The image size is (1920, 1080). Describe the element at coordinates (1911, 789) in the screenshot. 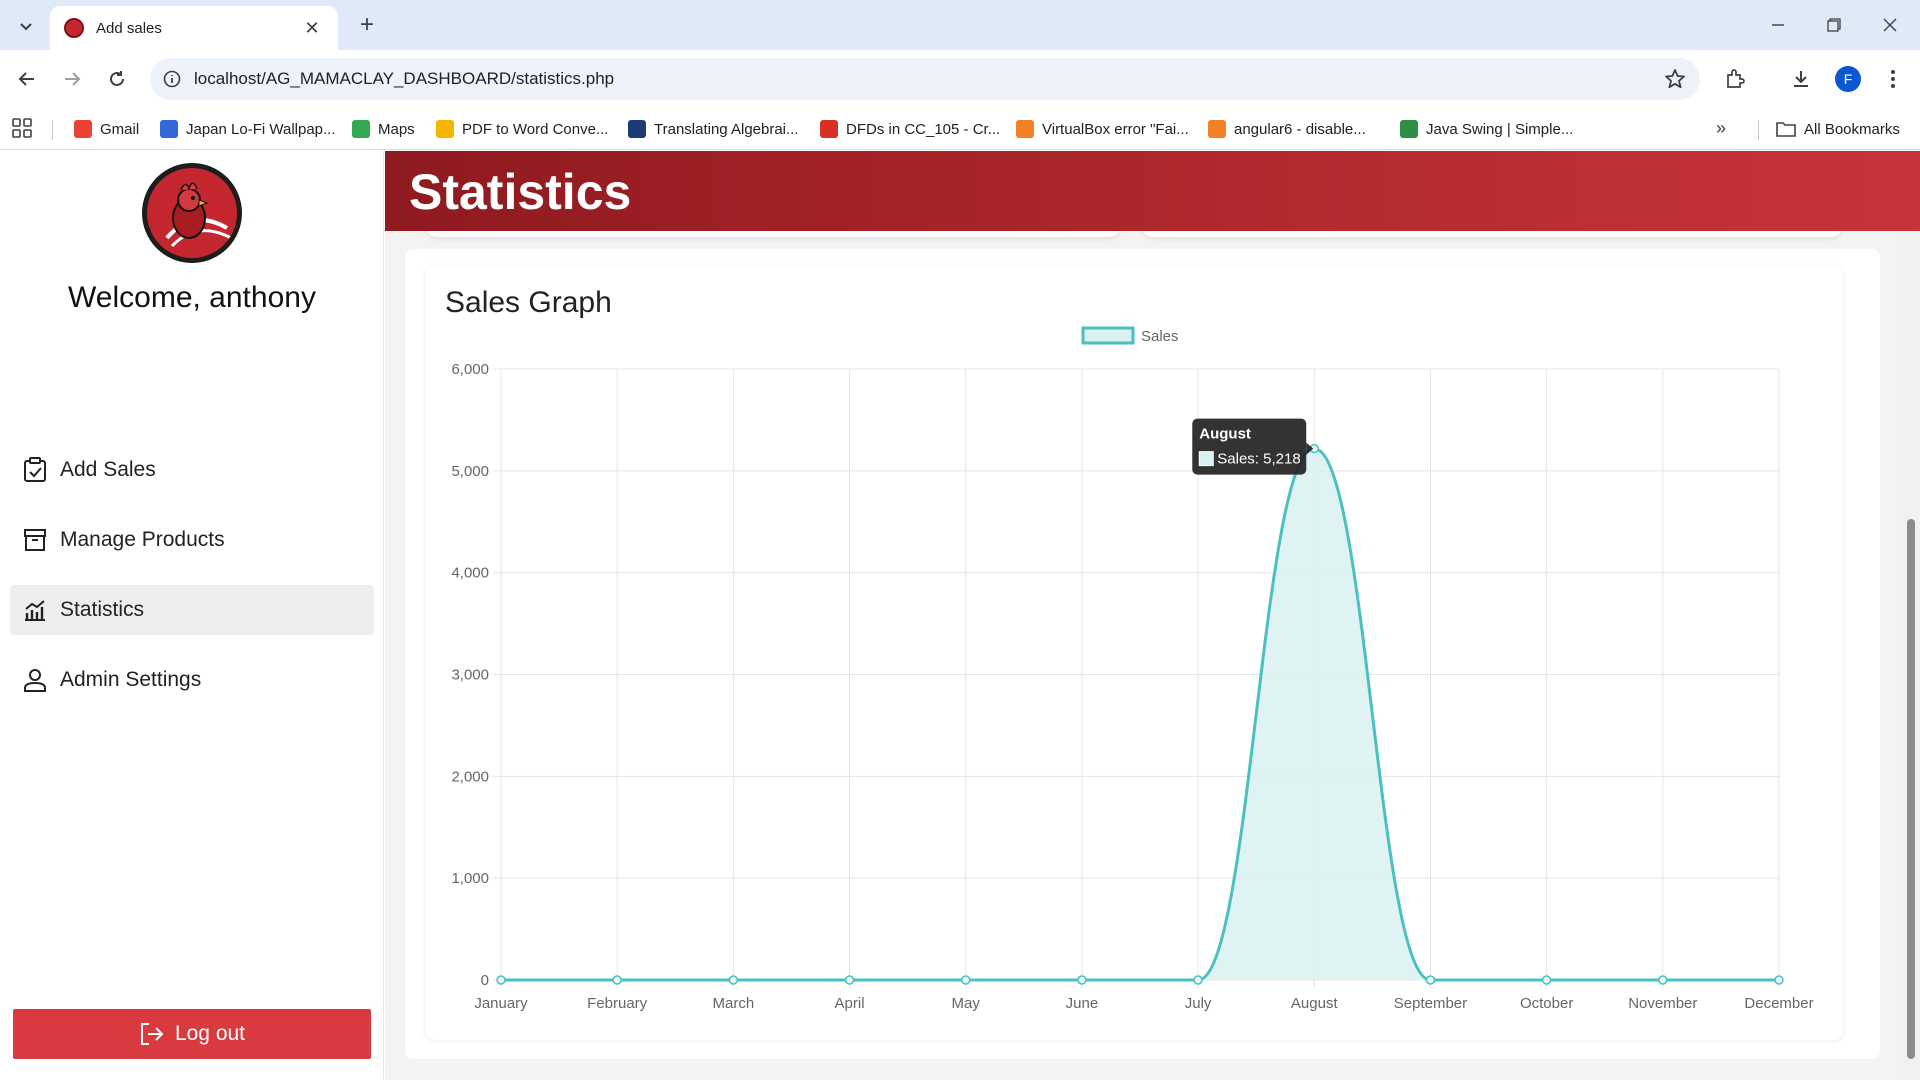

I see `scrollbar-thumb` at that location.